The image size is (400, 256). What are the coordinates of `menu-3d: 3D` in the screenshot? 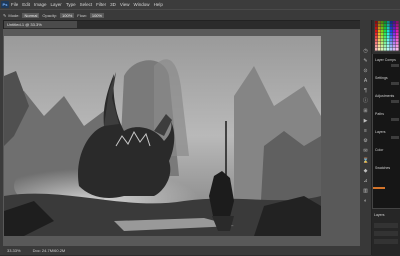 It's located at (113, 4).